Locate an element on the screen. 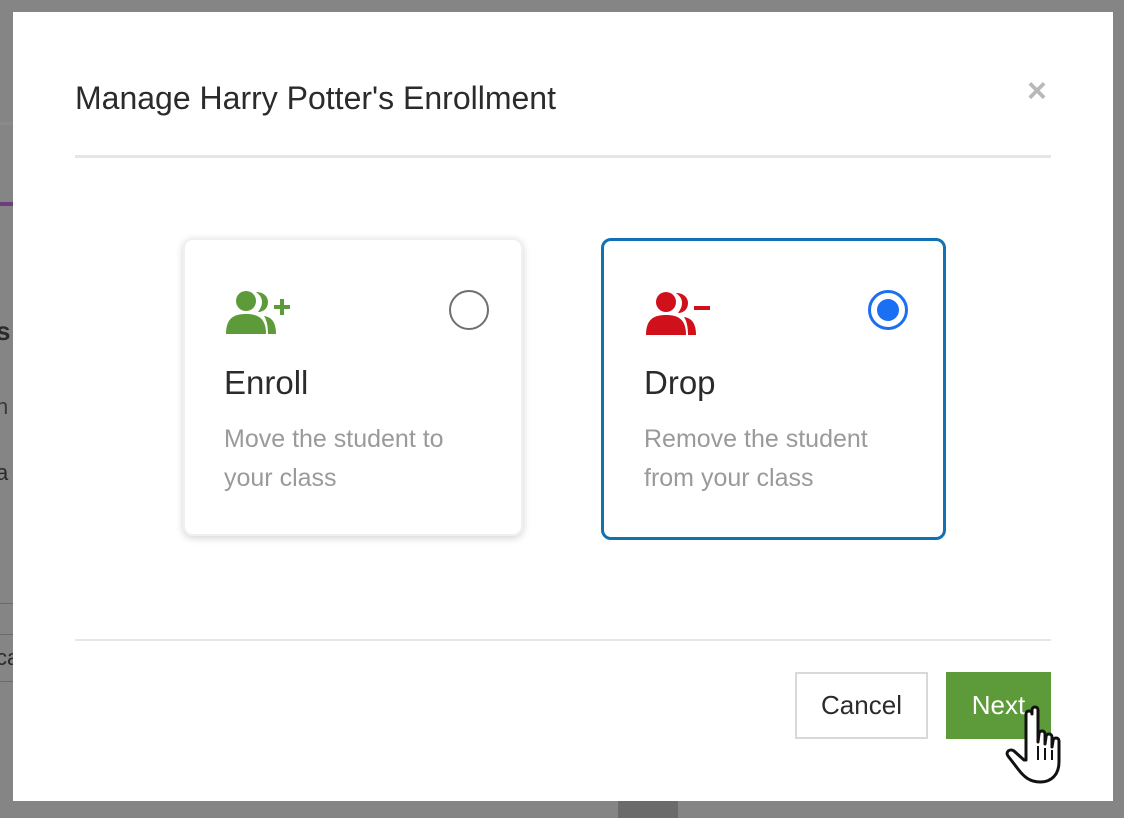  background-divider is located at coordinates (7, 603).